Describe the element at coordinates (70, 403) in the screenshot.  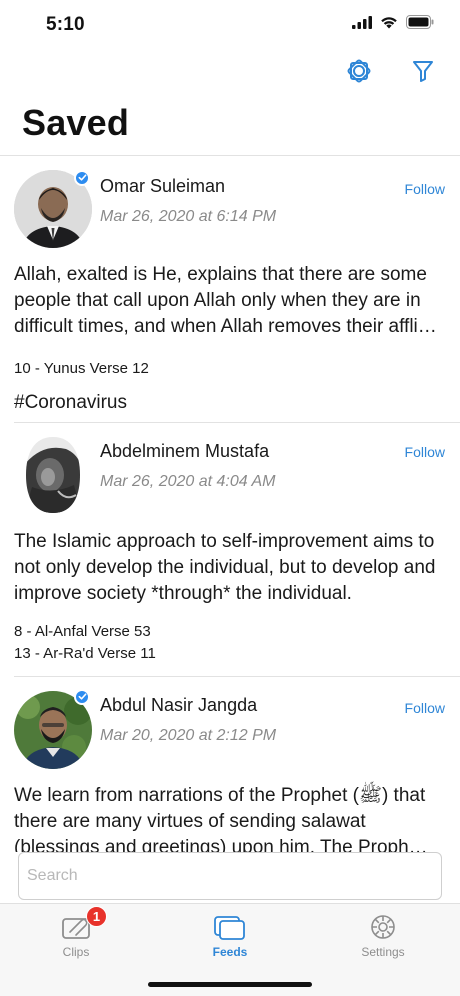
I see `hashtag: #Coronavirus` at that location.